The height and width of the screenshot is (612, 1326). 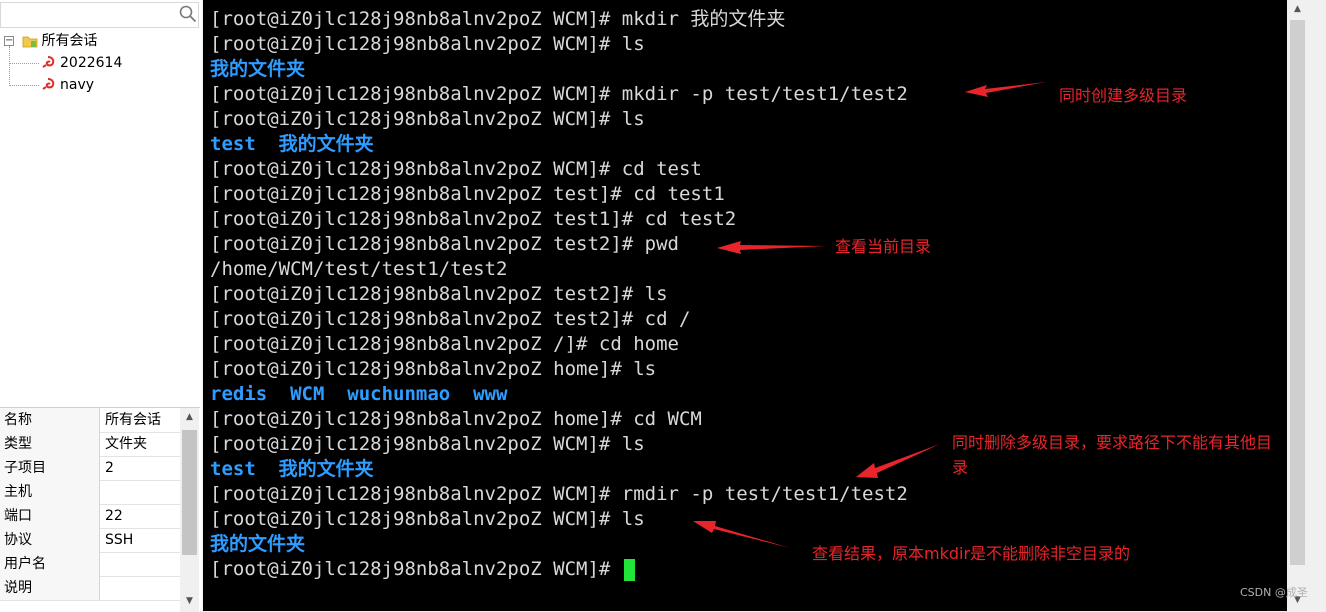 I want to click on property-key: 端口, so click(x=50, y=516).